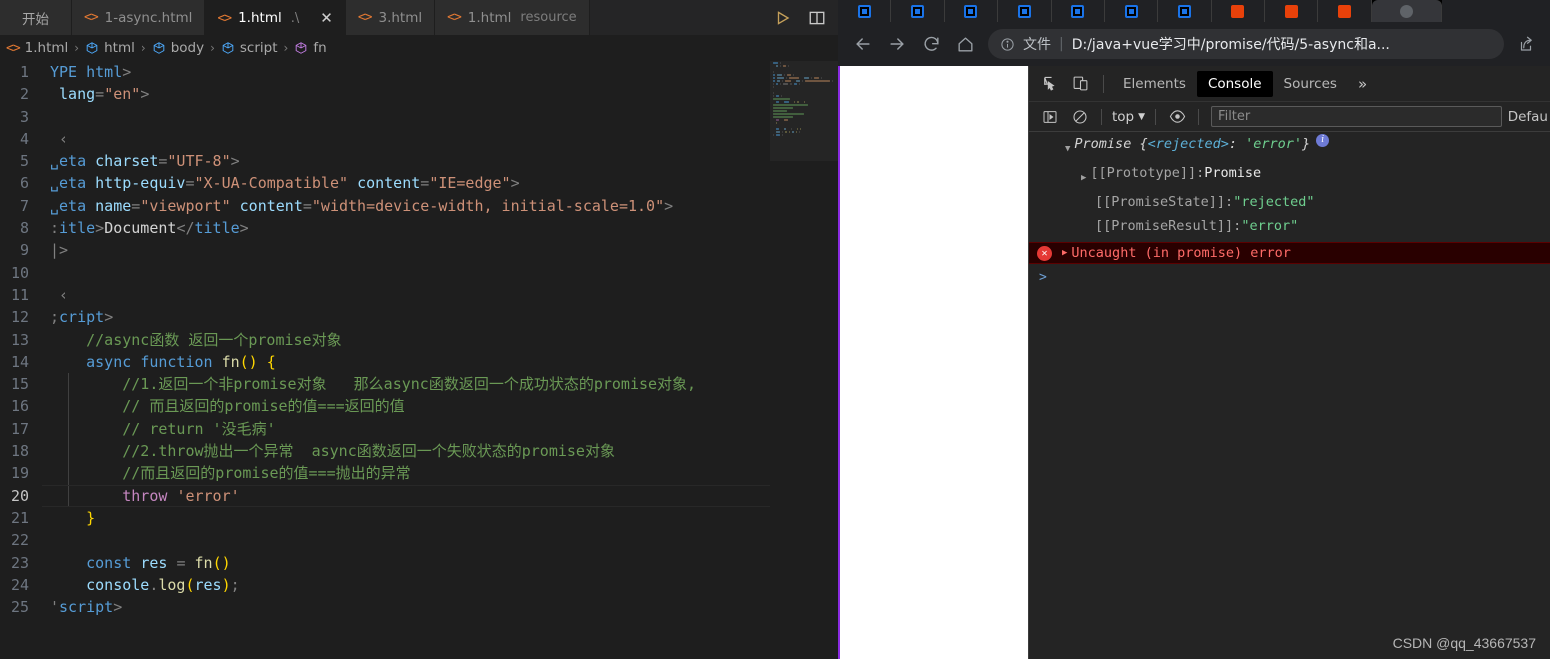 The height and width of the screenshot is (659, 1550). I want to click on reload-button, so click(931, 44).